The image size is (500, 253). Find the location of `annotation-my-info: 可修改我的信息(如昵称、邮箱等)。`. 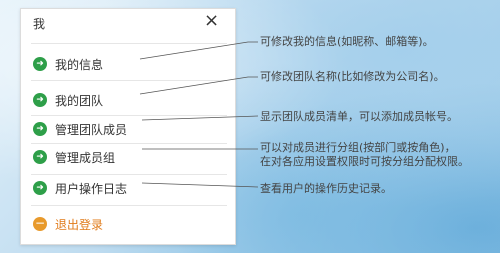

annotation-my-info: 可修改我的信息(如昵称、邮箱等)。 is located at coordinates (347, 41).